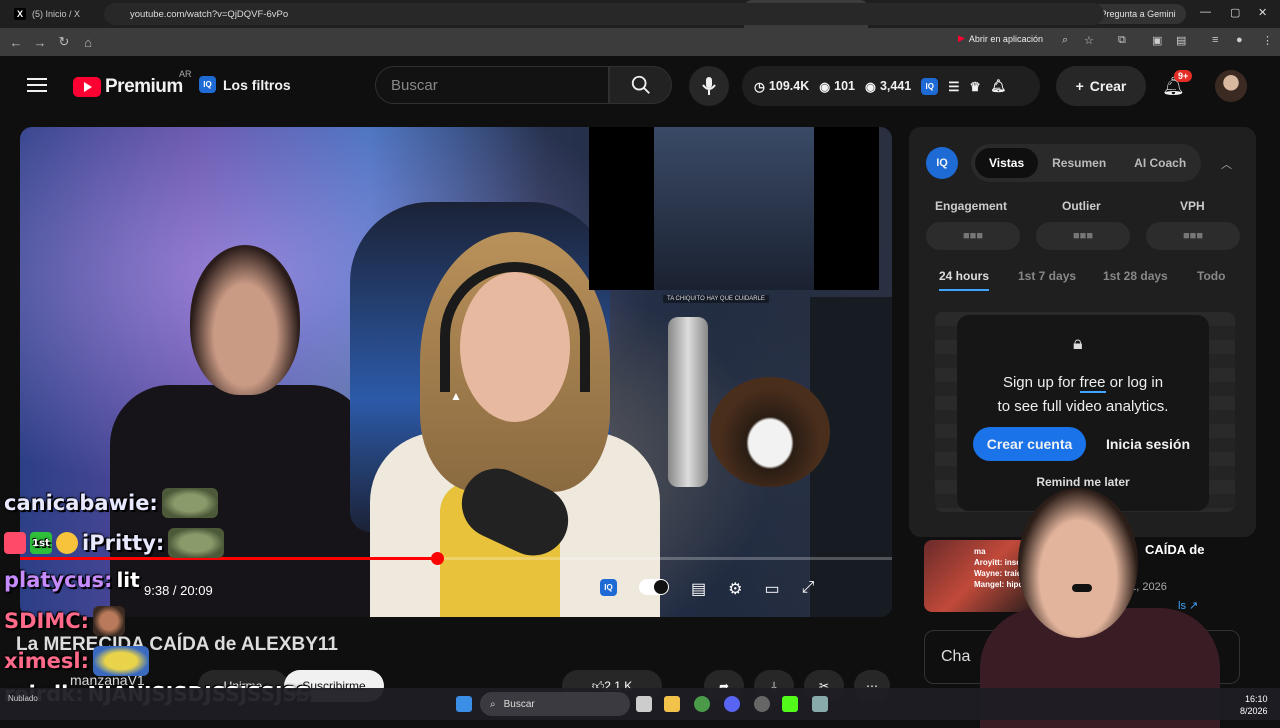  What do you see at coordinates (790, 704) in the screenshot?
I see `kick-icon` at bounding box center [790, 704].